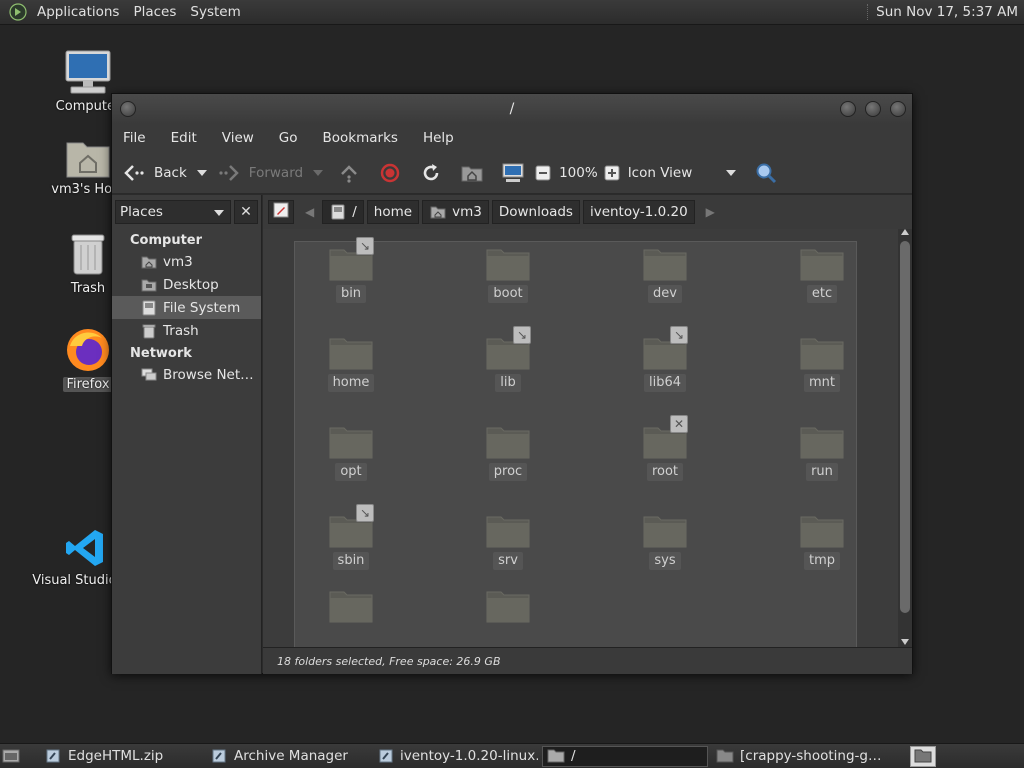 Image resolution: width=1024 pixels, height=768 pixels. I want to click on zoom-level: 100%, so click(578, 172).